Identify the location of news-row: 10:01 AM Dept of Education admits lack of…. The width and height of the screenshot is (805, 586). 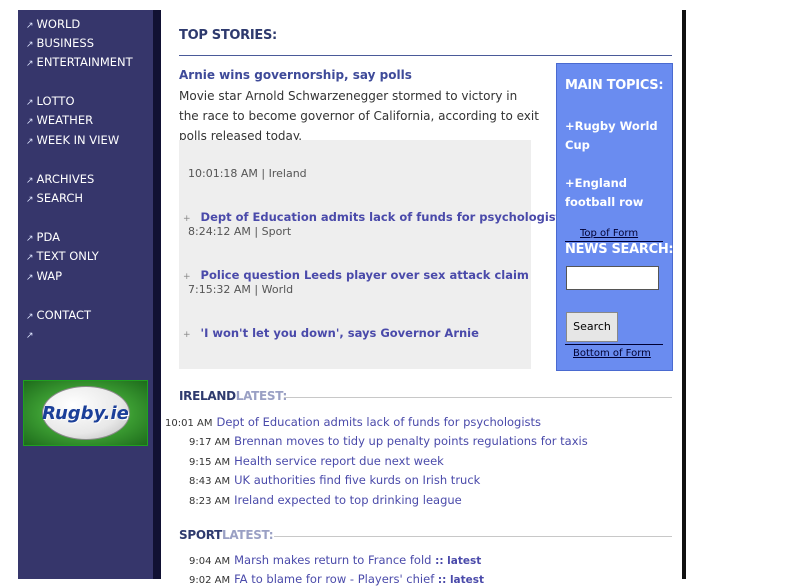
(353, 422).